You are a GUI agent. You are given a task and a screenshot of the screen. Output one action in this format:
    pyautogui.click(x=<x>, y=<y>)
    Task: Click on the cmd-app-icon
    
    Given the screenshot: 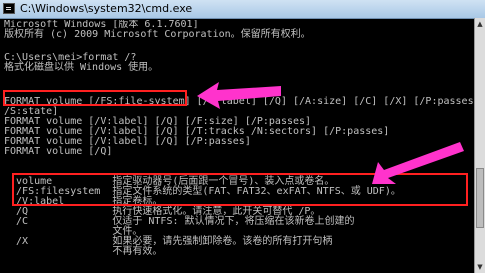 What is the action you would take?
    pyautogui.click(x=9, y=8)
    